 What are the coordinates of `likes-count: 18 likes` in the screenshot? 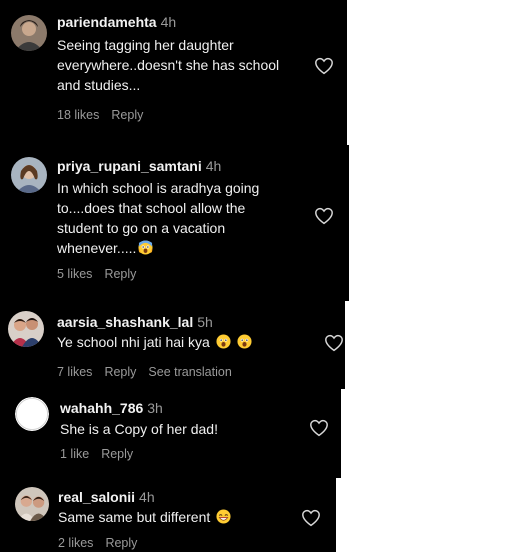 It's located at (78, 115).